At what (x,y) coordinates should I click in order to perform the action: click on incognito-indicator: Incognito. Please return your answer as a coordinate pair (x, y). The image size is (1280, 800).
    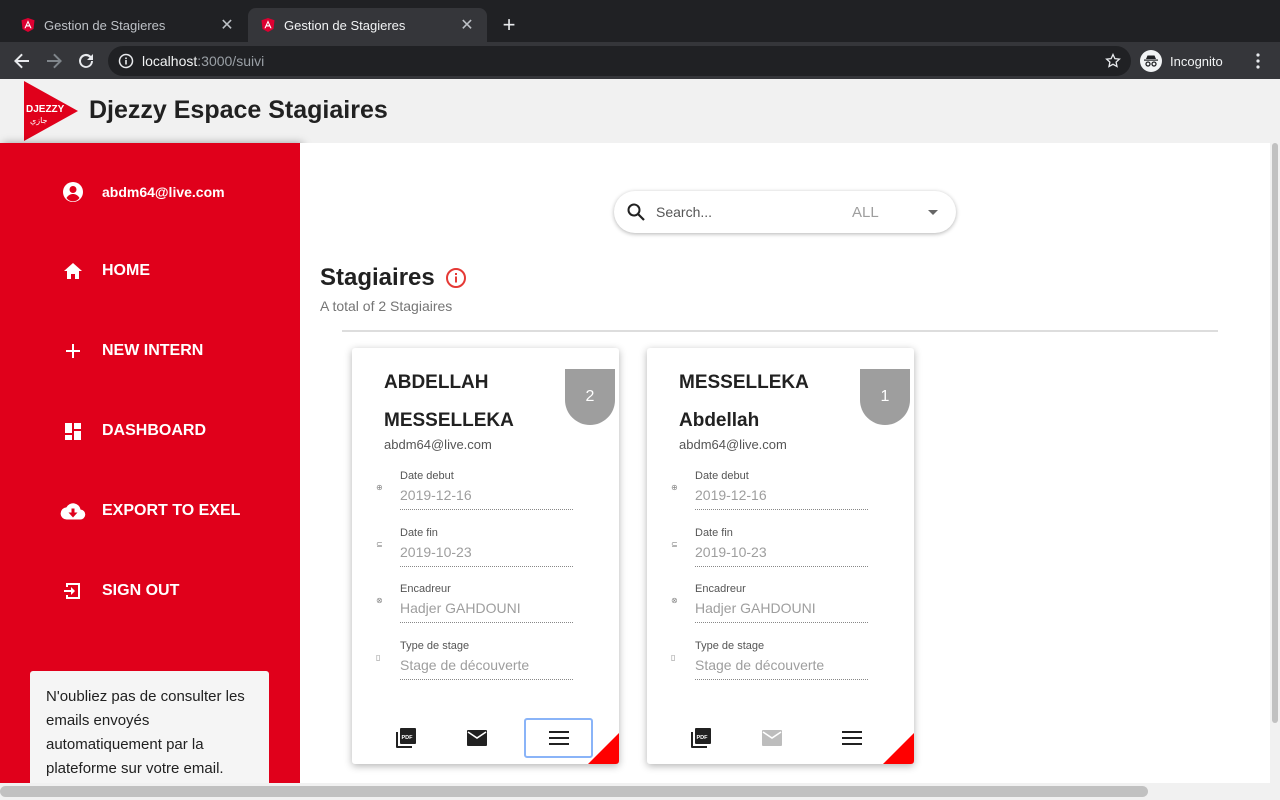
    Looking at the image, I should click on (1181, 61).